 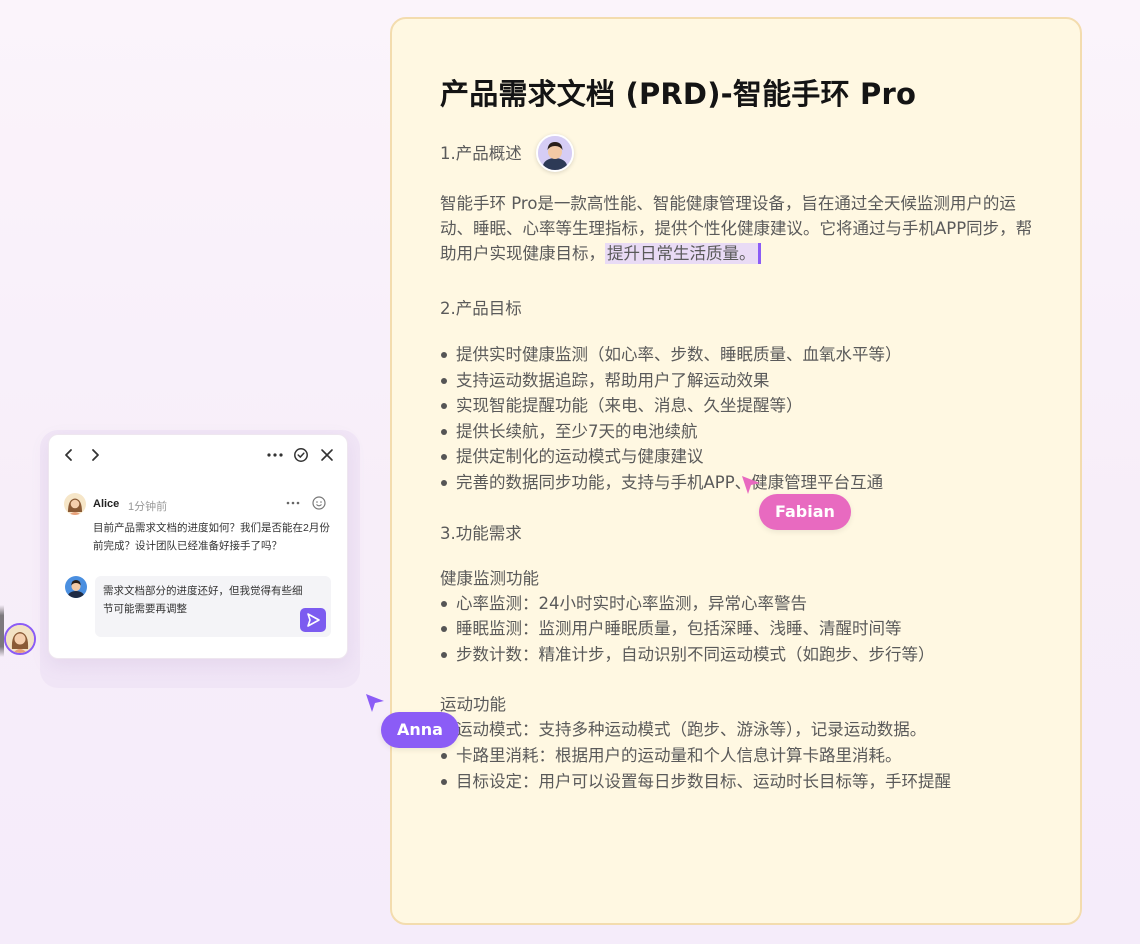 What do you see at coordinates (327, 458) in the screenshot?
I see `close-icon` at bounding box center [327, 458].